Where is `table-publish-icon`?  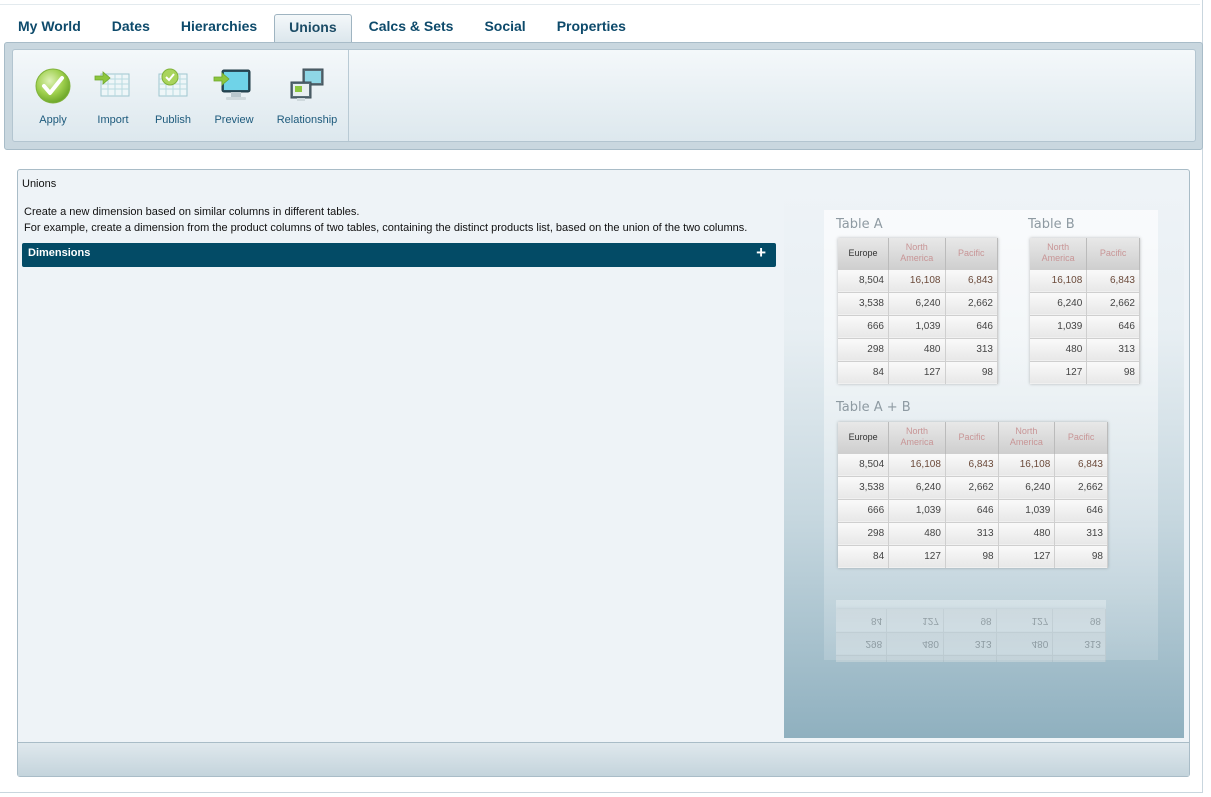
table-publish-icon is located at coordinates (173, 82).